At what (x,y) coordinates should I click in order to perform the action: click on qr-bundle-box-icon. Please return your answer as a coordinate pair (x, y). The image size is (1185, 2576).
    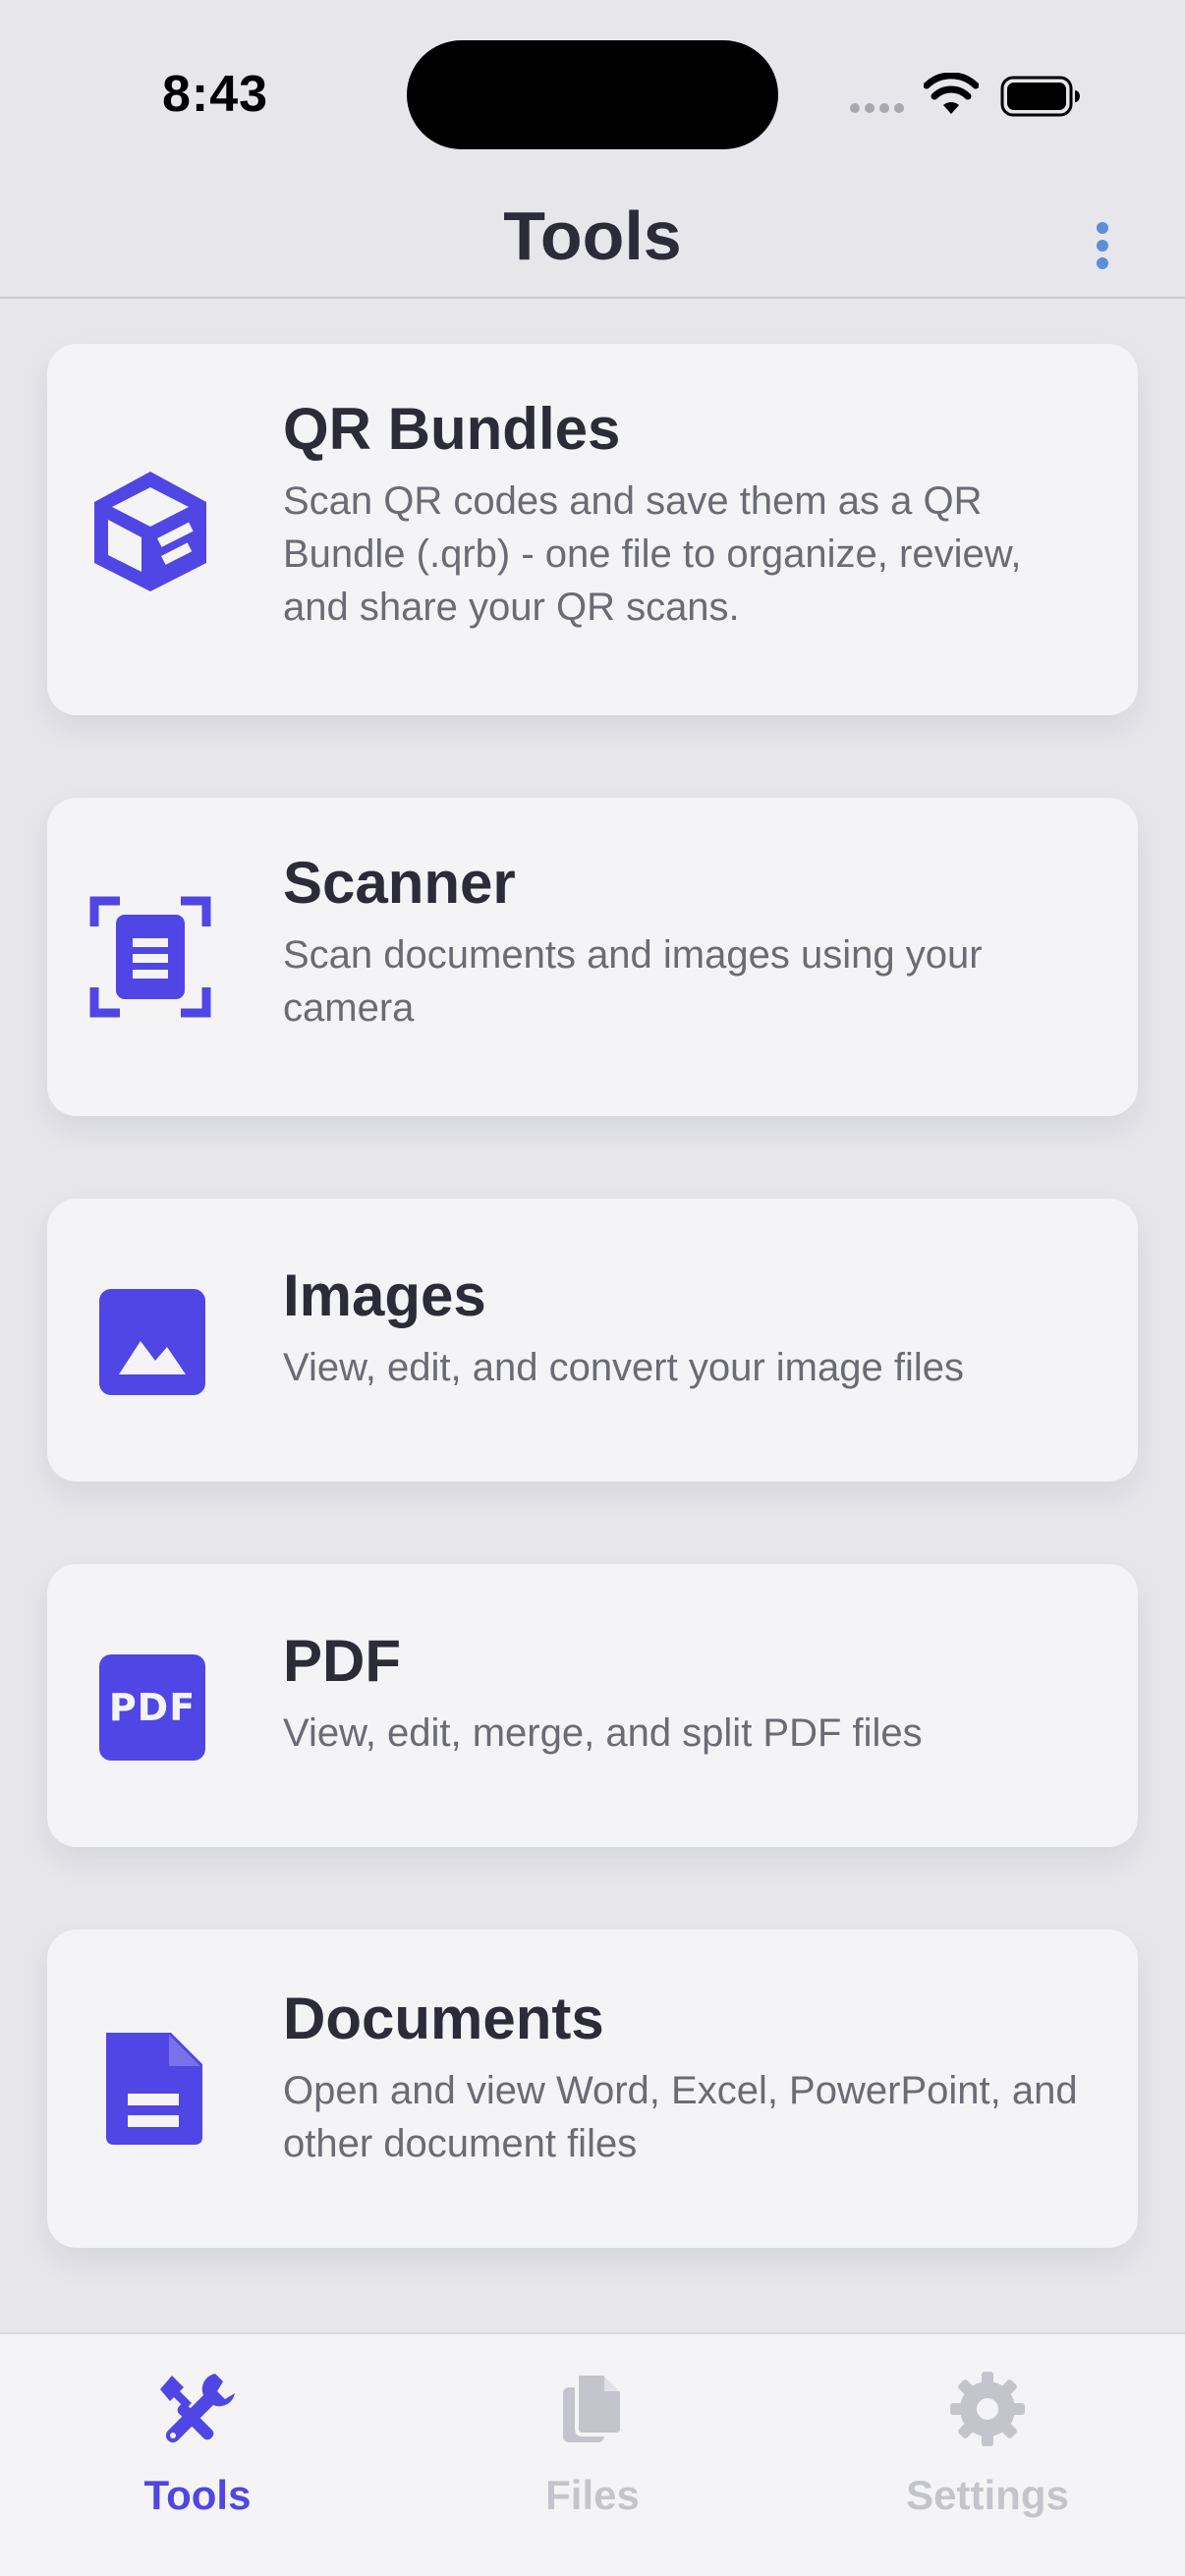
    Looking at the image, I should click on (150, 531).